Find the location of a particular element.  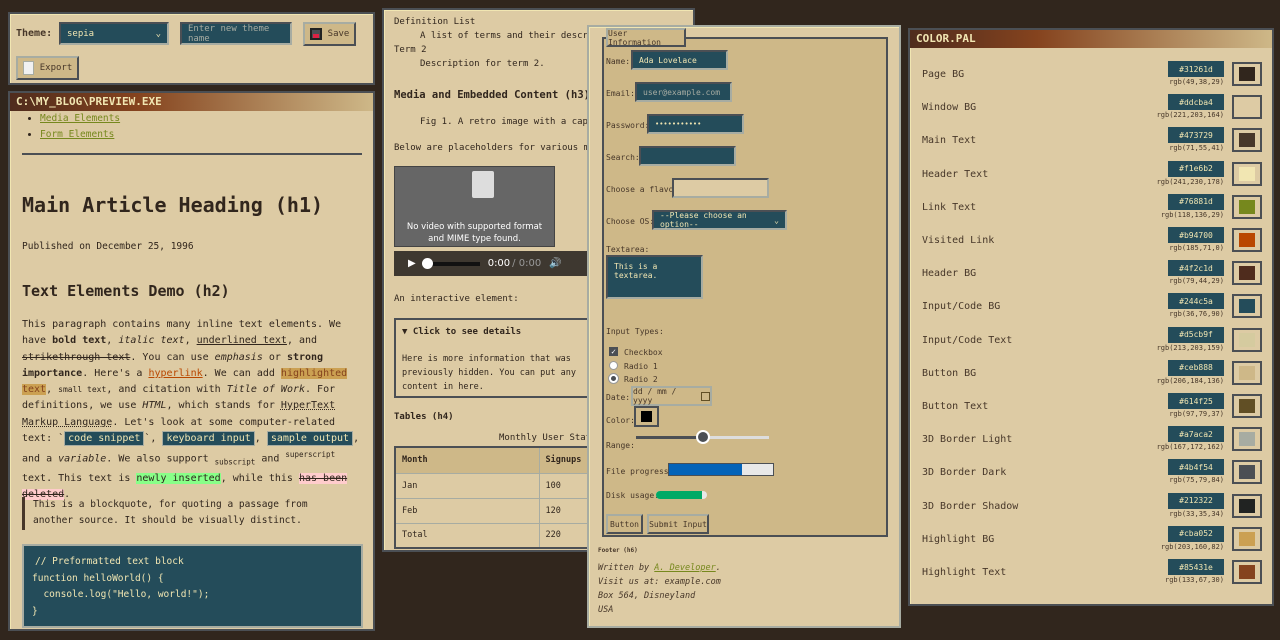

color-hex: #ddcba4 is located at coordinates (1196, 102).